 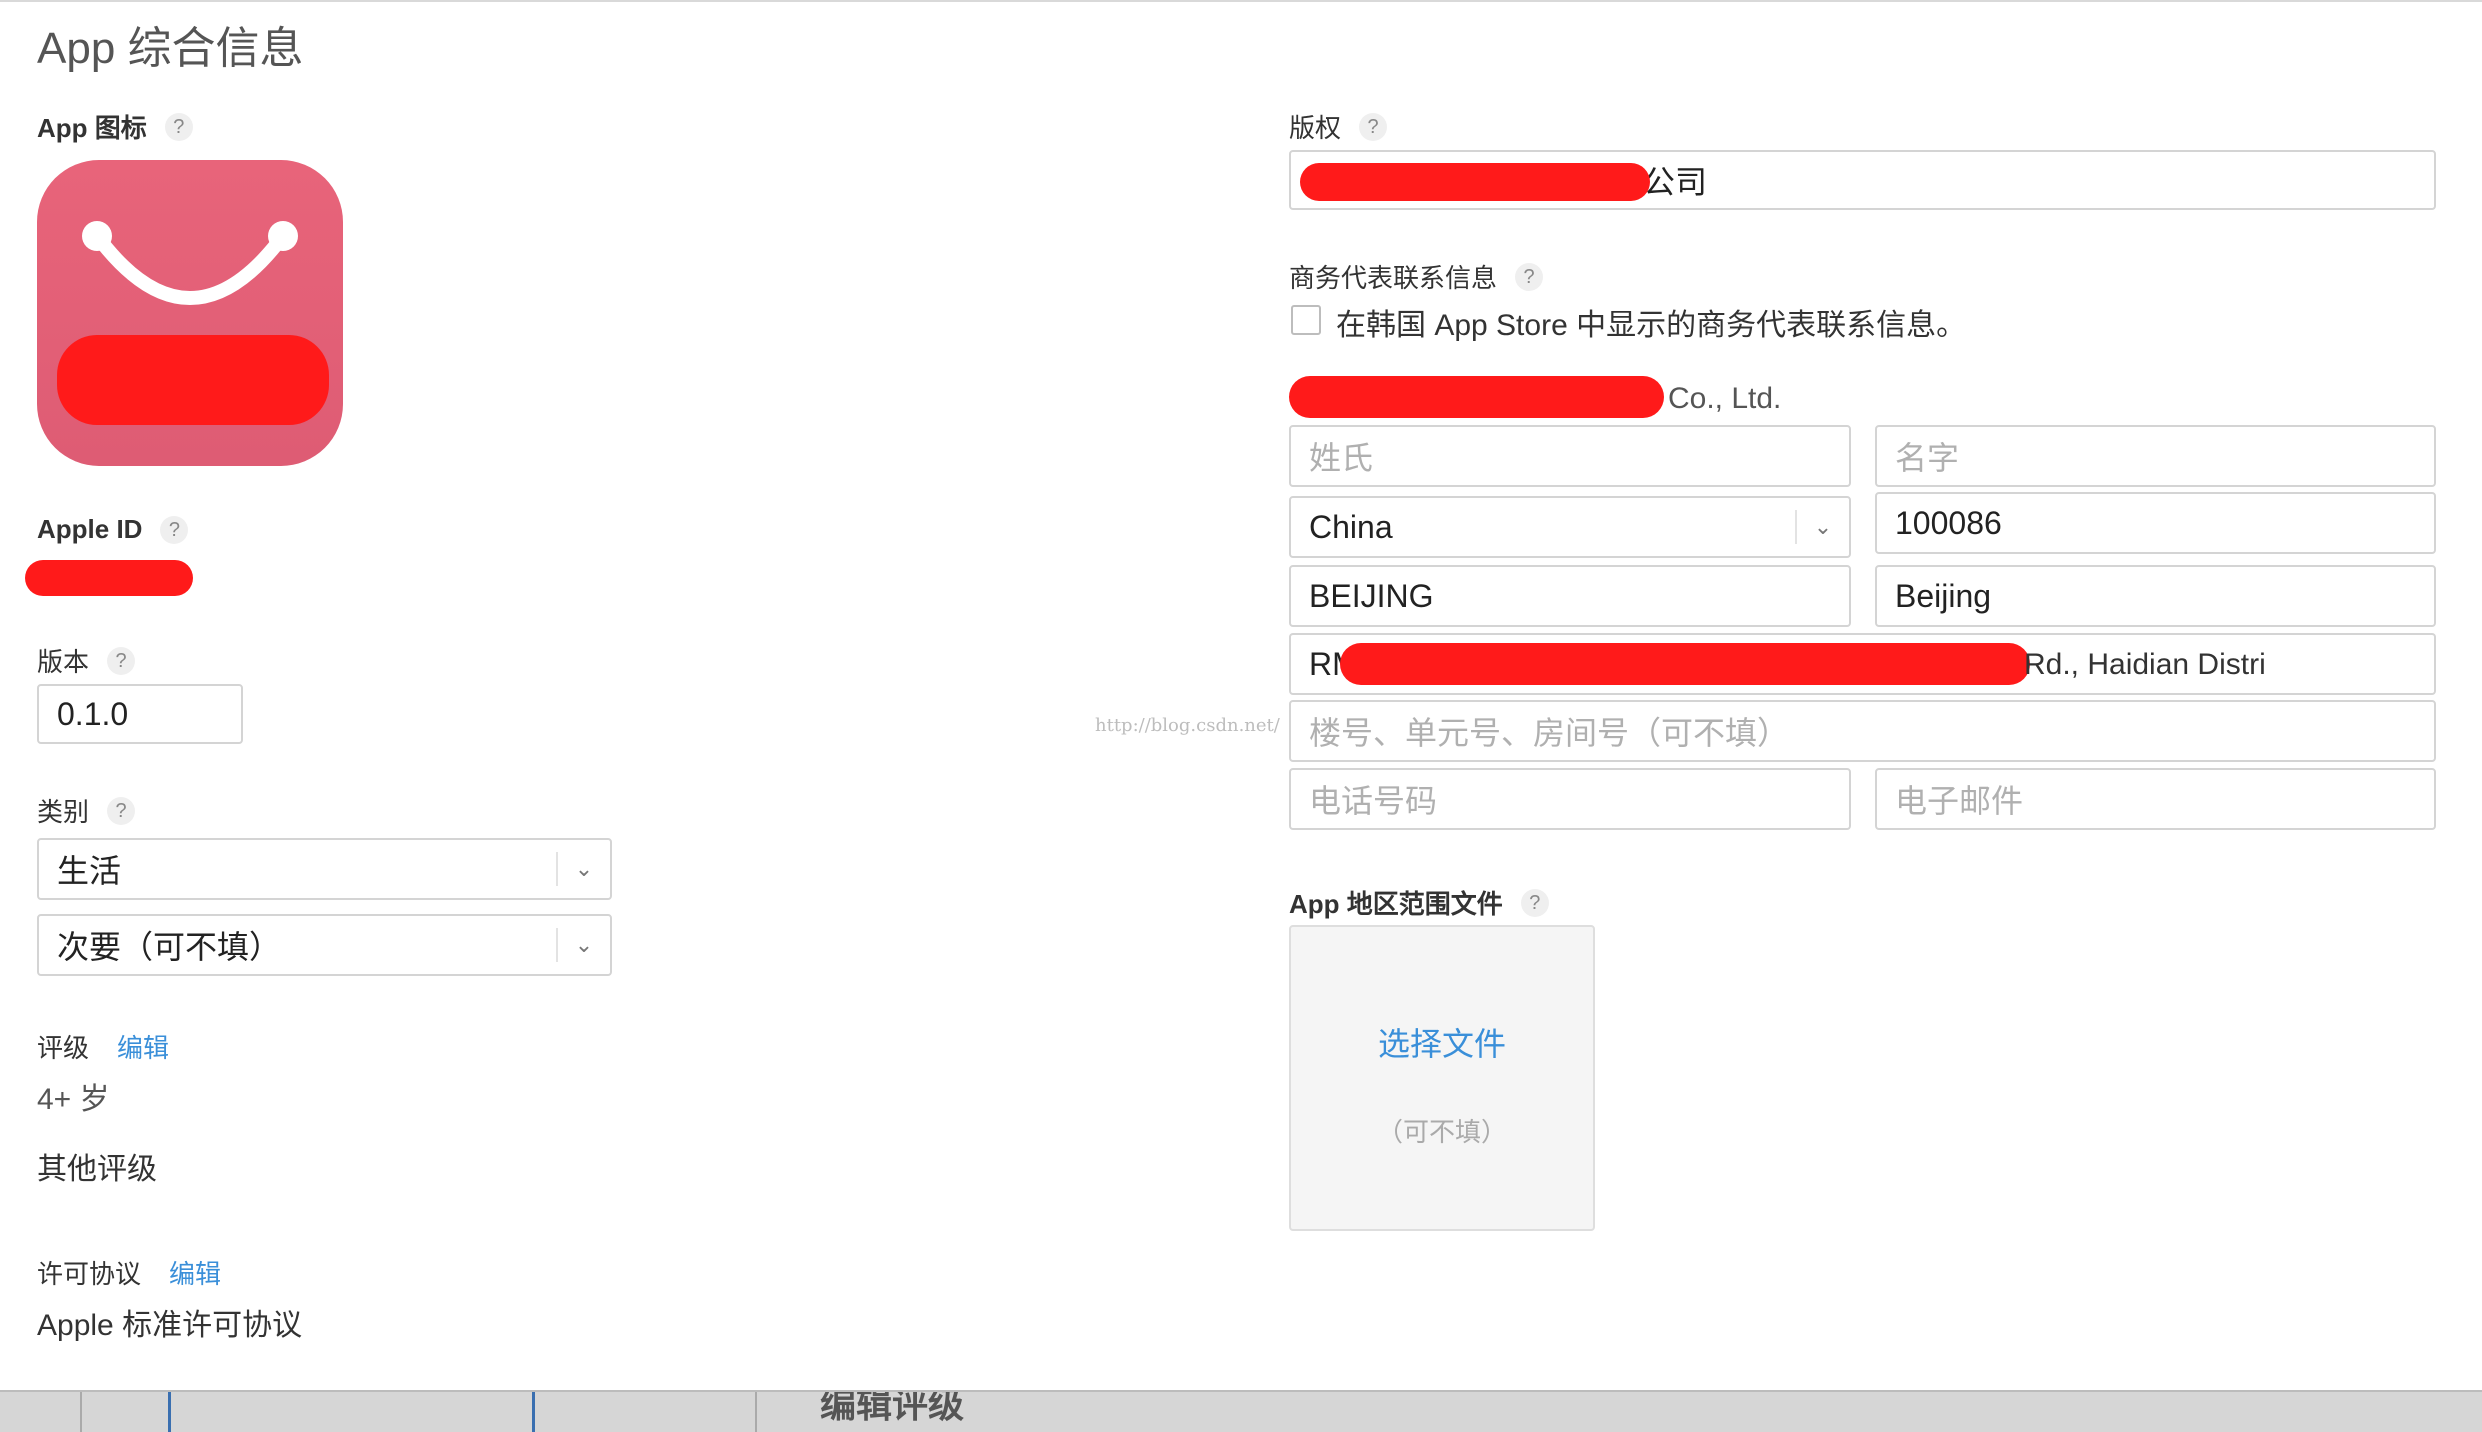 I want to click on region-file-label: App 地区范围文件 ?, so click(x=1419, y=902).